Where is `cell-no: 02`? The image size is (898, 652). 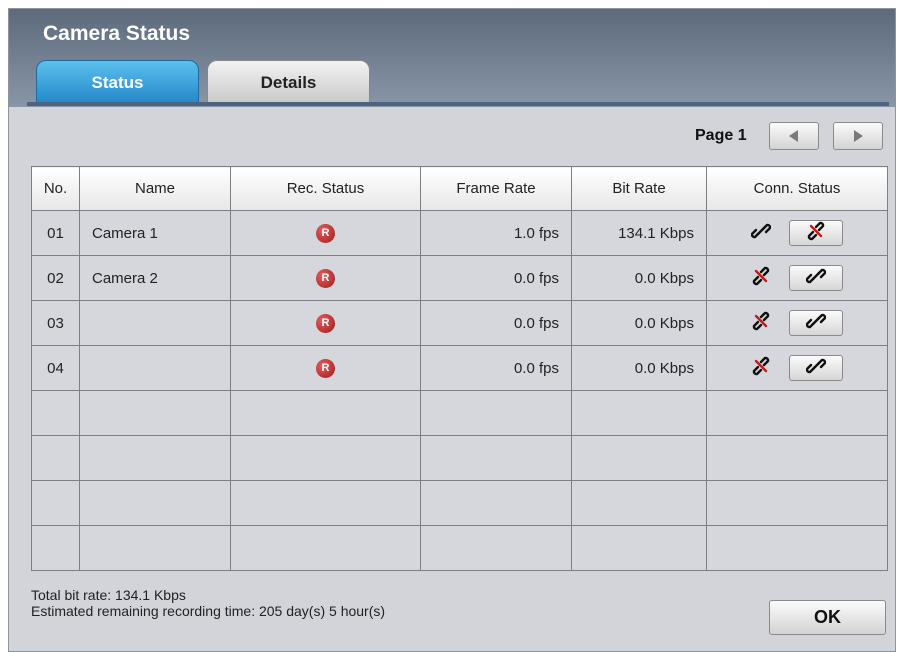 cell-no: 02 is located at coordinates (55, 278).